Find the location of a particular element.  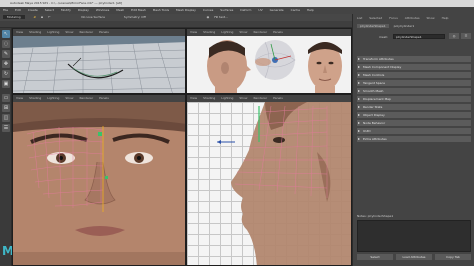

section-render-stats: Render Stats is located at coordinates (414, 107).